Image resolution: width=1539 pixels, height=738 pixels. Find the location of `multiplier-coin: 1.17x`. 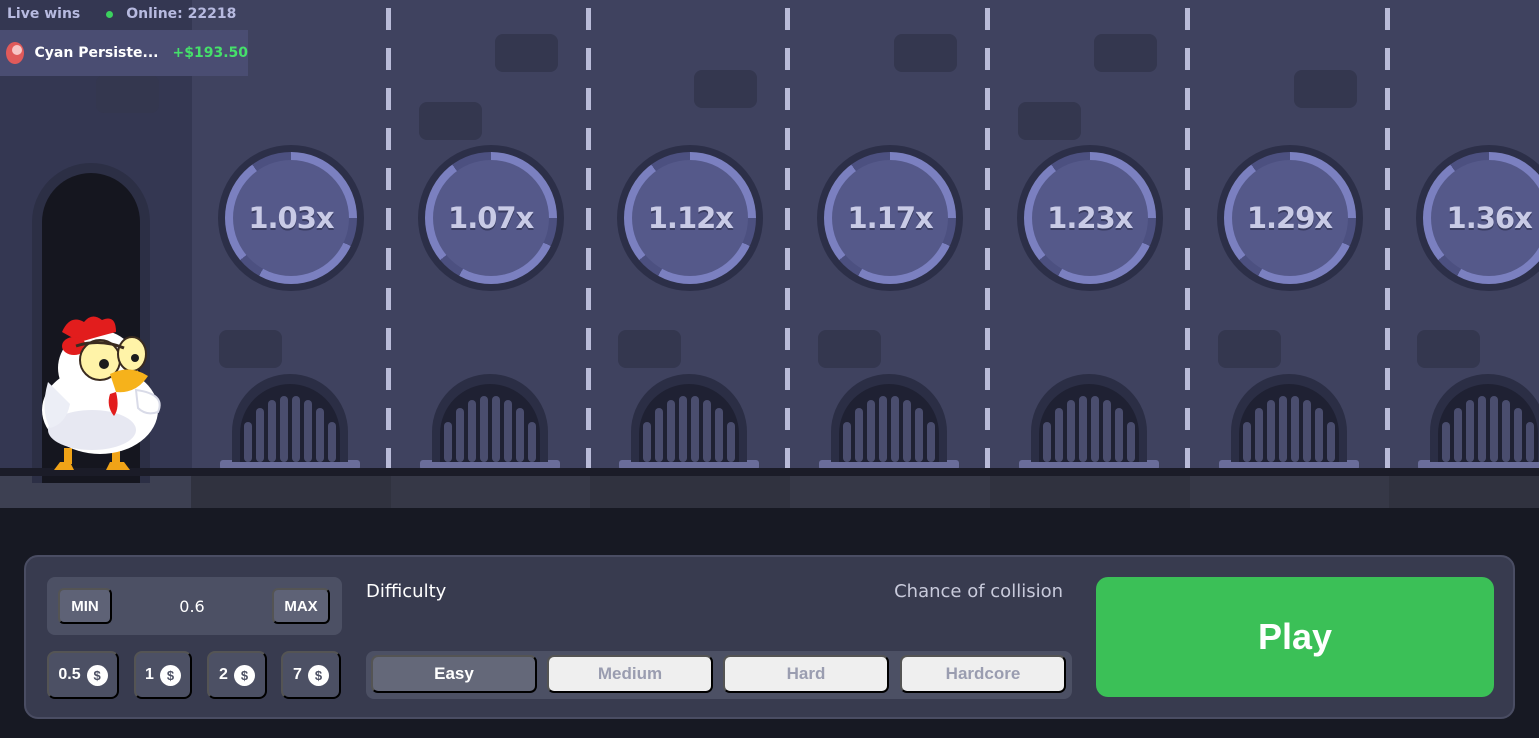

multiplier-coin: 1.17x is located at coordinates (890, 218).